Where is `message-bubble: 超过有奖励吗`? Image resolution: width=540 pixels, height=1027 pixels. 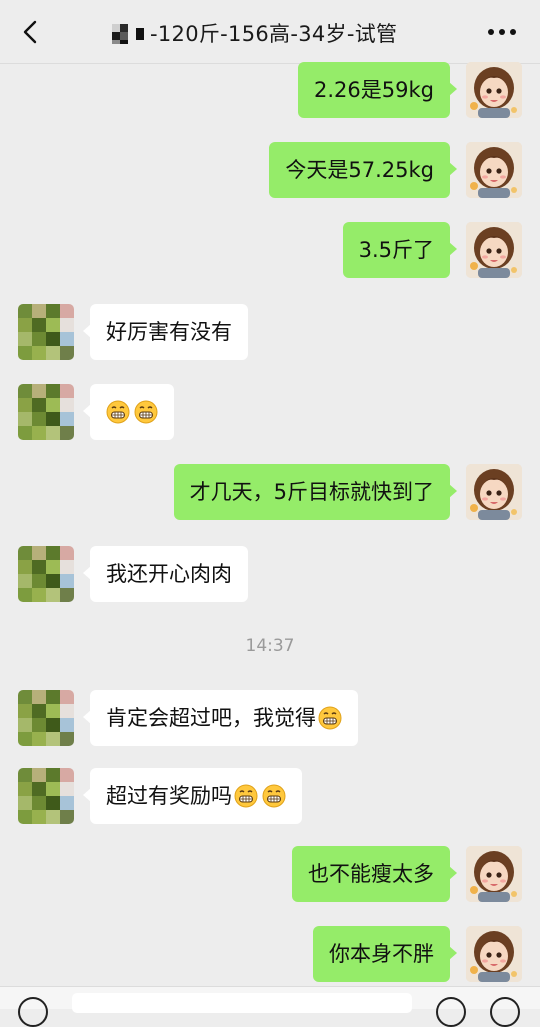
message-bubble: 超过有奖励吗 is located at coordinates (192, 796).